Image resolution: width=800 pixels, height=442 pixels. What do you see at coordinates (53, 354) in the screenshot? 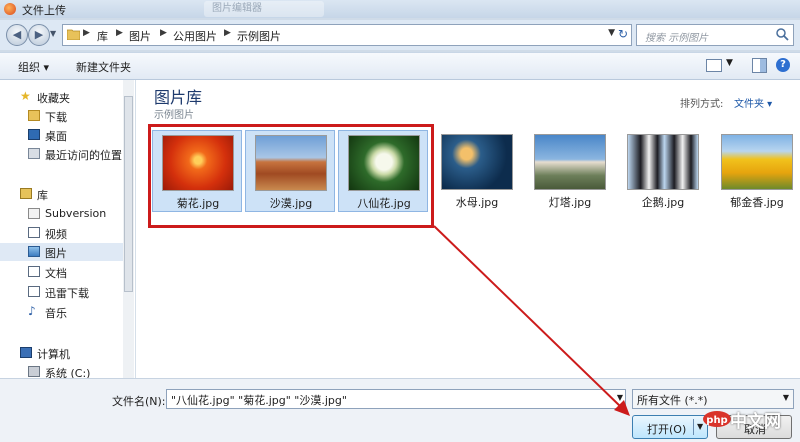
I see `sidebar-item-label: 计算机` at bounding box center [53, 354].